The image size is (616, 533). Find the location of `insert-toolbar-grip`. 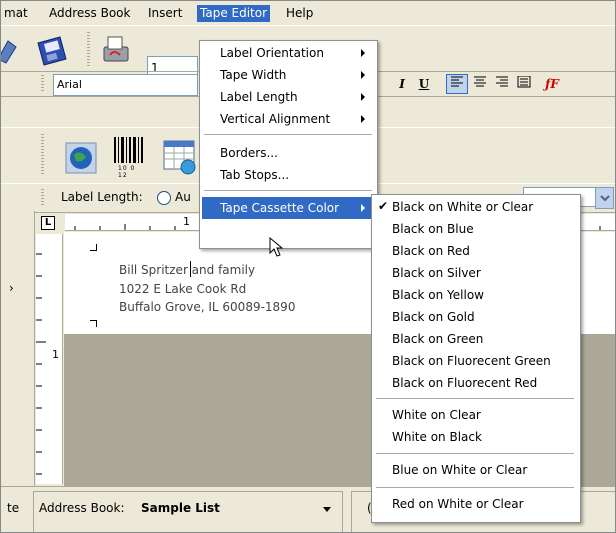

insert-toolbar-grip is located at coordinates (42, 155).